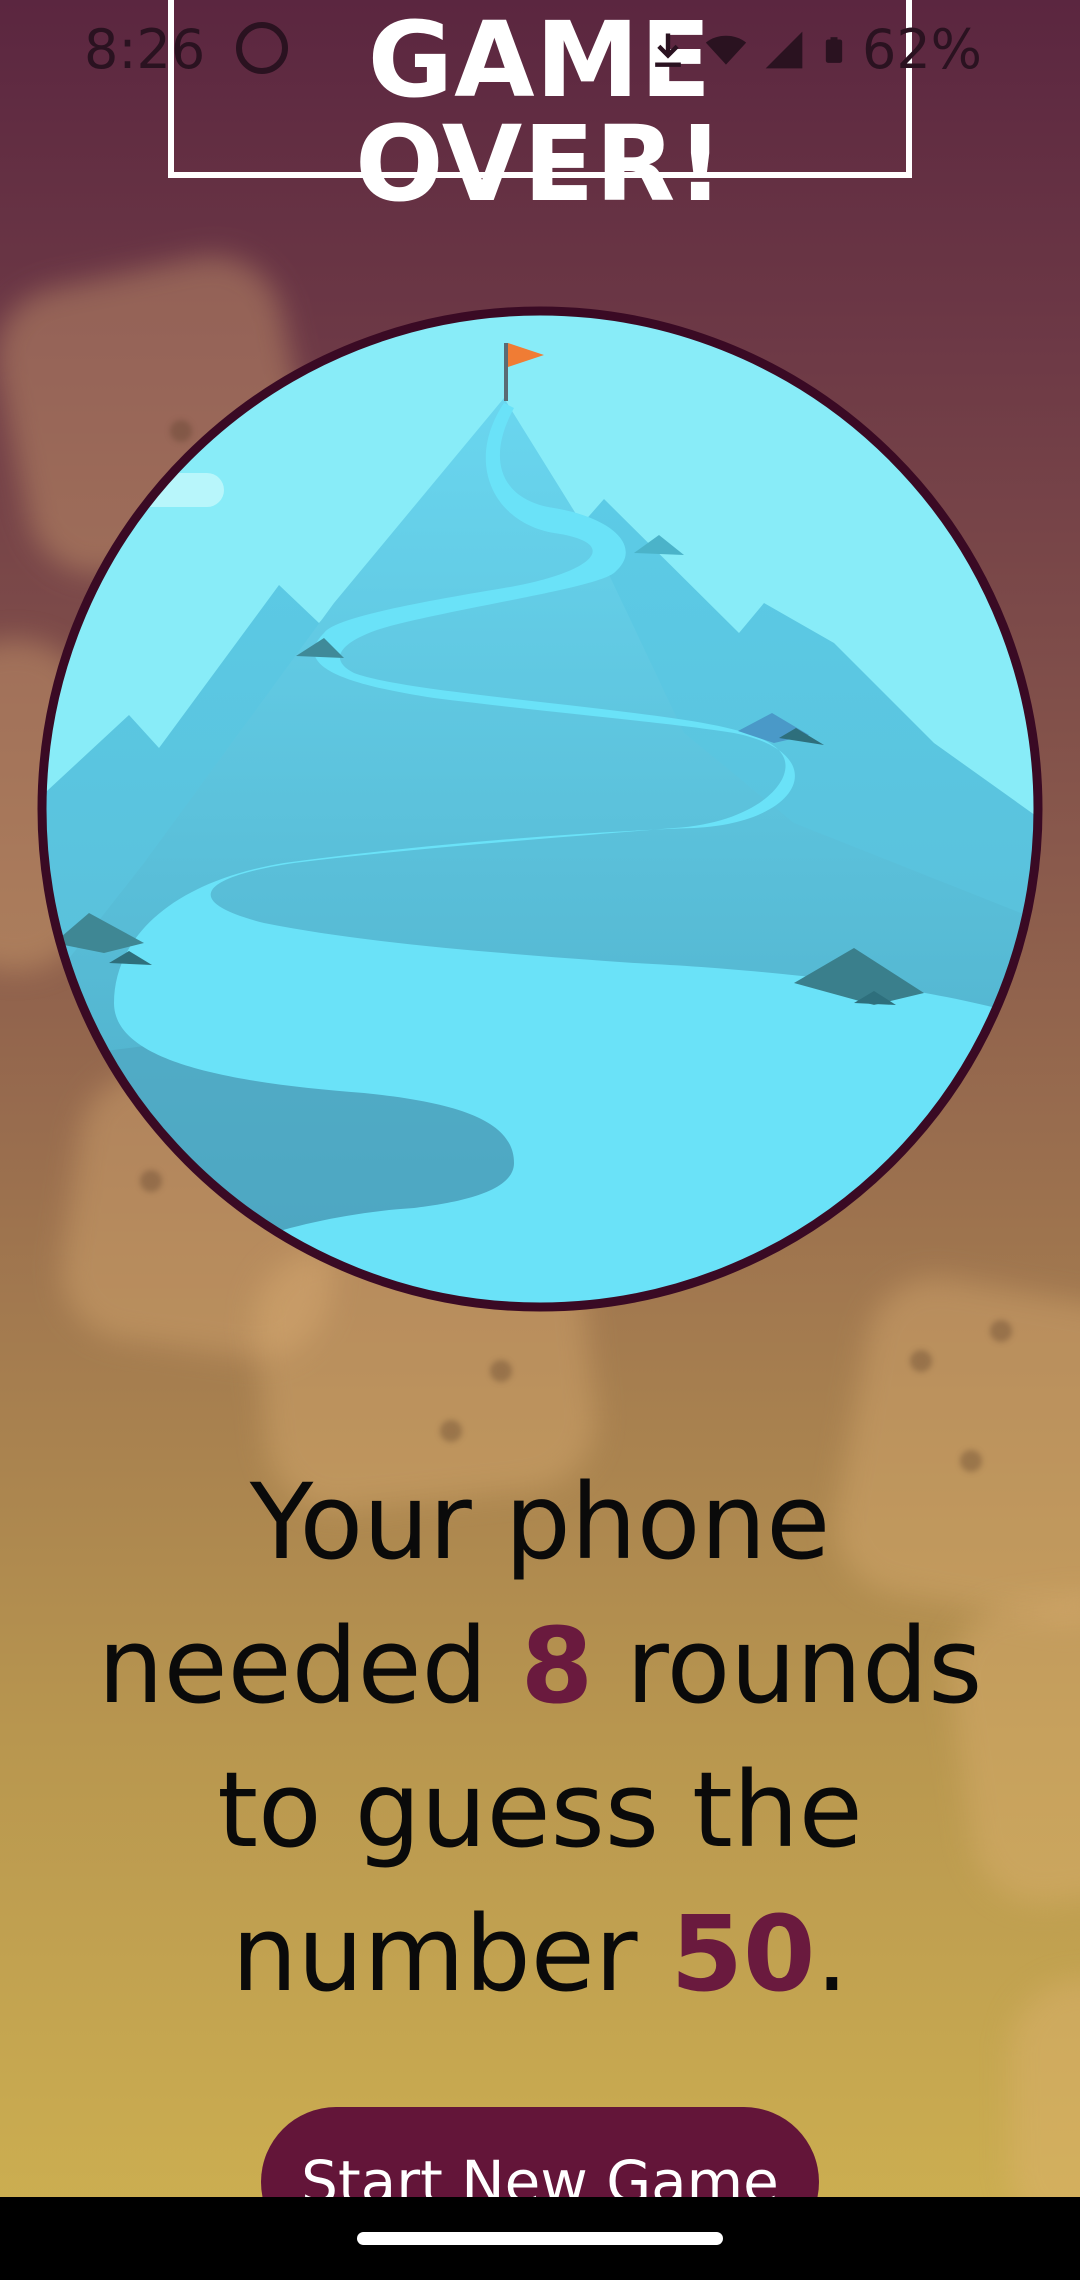  I want to click on result-text-segment: number, so click(451, 1954).